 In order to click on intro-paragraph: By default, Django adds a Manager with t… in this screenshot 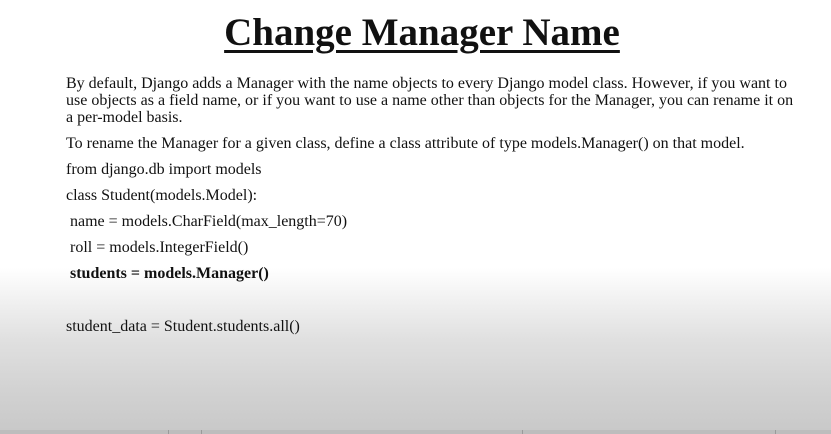, I will do `click(430, 100)`.